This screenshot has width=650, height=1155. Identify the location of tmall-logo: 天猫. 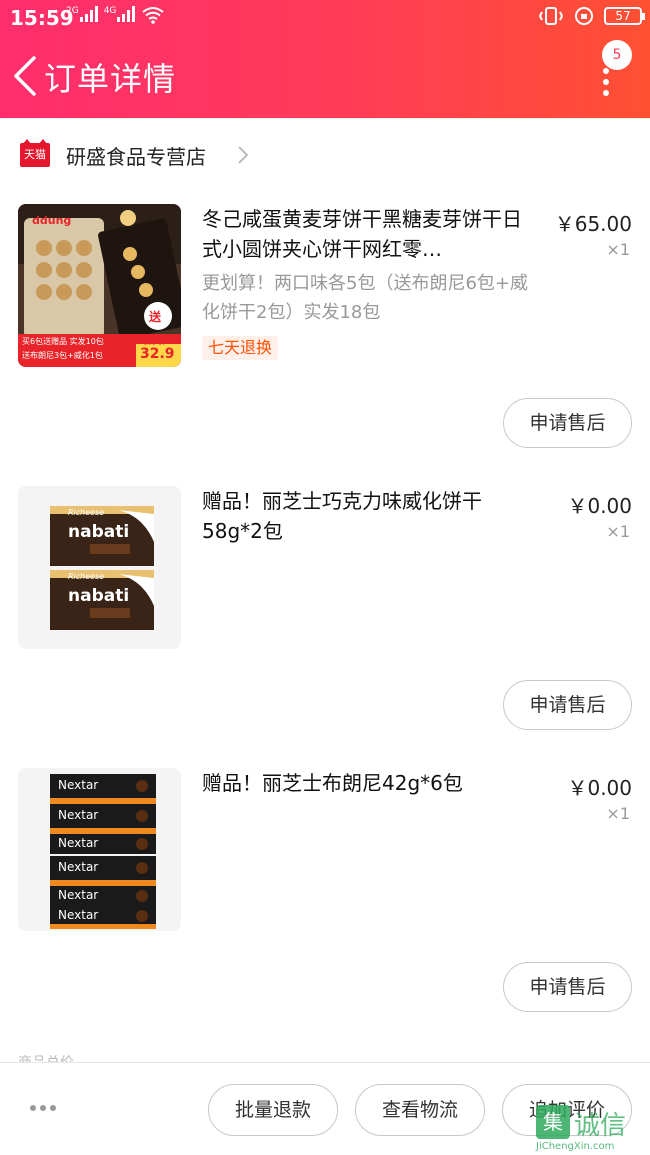
(35, 153).